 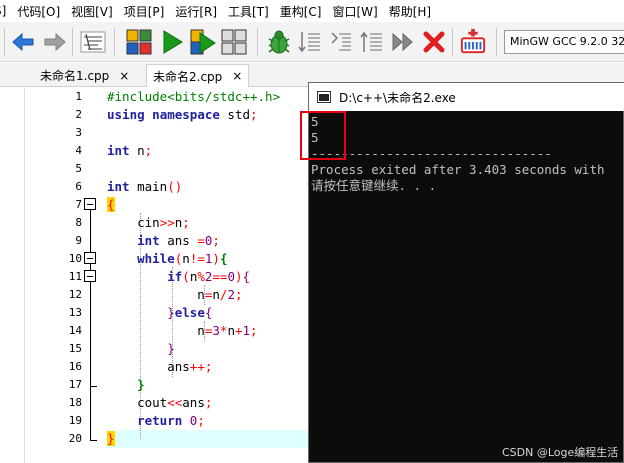 What do you see at coordinates (301, 11) in the screenshot?
I see `menu-item-refactor: 重构[C]` at bounding box center [301, 11].